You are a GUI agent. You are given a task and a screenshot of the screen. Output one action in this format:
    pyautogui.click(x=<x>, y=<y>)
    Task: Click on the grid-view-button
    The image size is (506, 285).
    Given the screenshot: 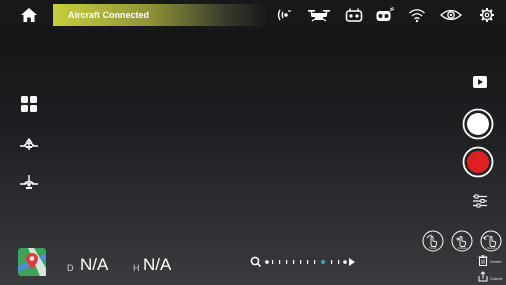 What is the action you would take?
    pyautogui.click(x=29, y=104)
    